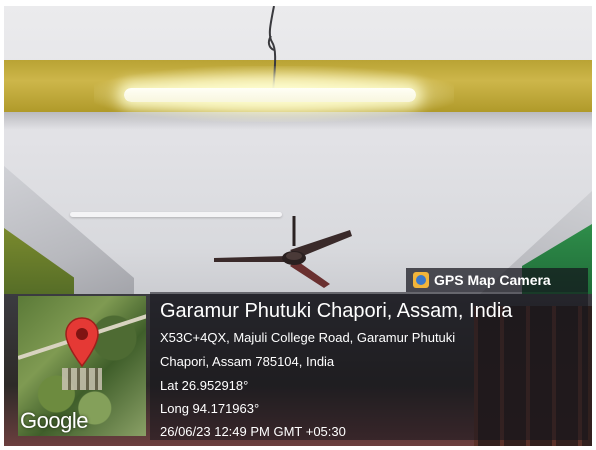 This screenshot has height=450, width=596. I want to click on mini-map: Google, so click(82, 366).